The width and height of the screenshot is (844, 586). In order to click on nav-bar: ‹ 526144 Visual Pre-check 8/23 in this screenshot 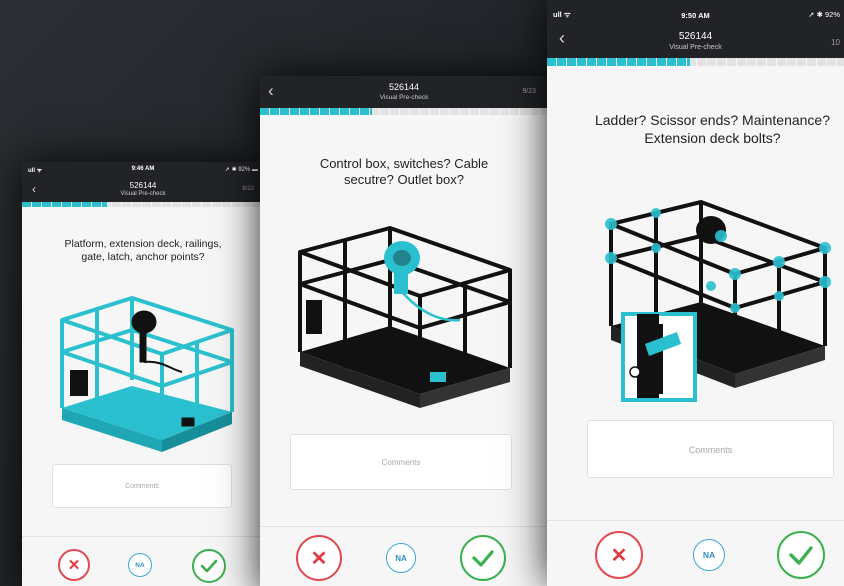, I will do `click(143, 190)`.